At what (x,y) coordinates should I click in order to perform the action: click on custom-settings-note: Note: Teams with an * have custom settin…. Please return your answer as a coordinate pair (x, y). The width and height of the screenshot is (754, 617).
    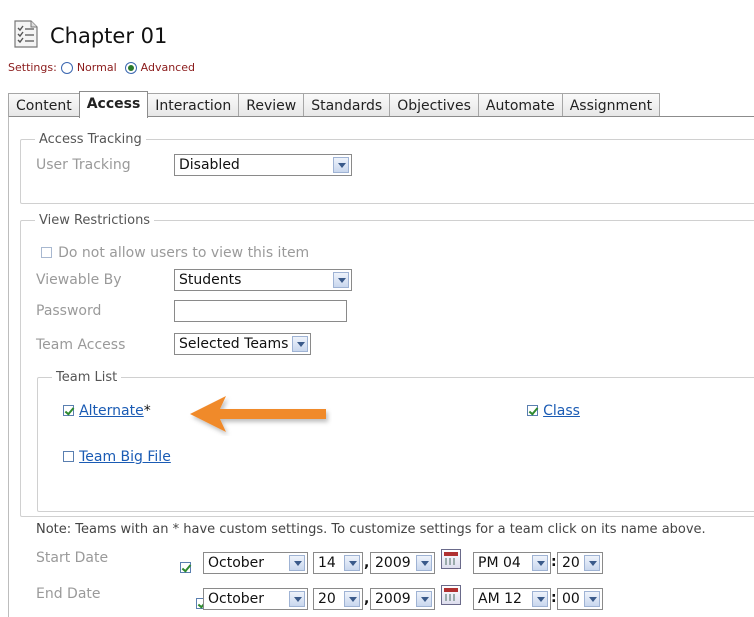
    Looking at the image, I should click on (371, 529).